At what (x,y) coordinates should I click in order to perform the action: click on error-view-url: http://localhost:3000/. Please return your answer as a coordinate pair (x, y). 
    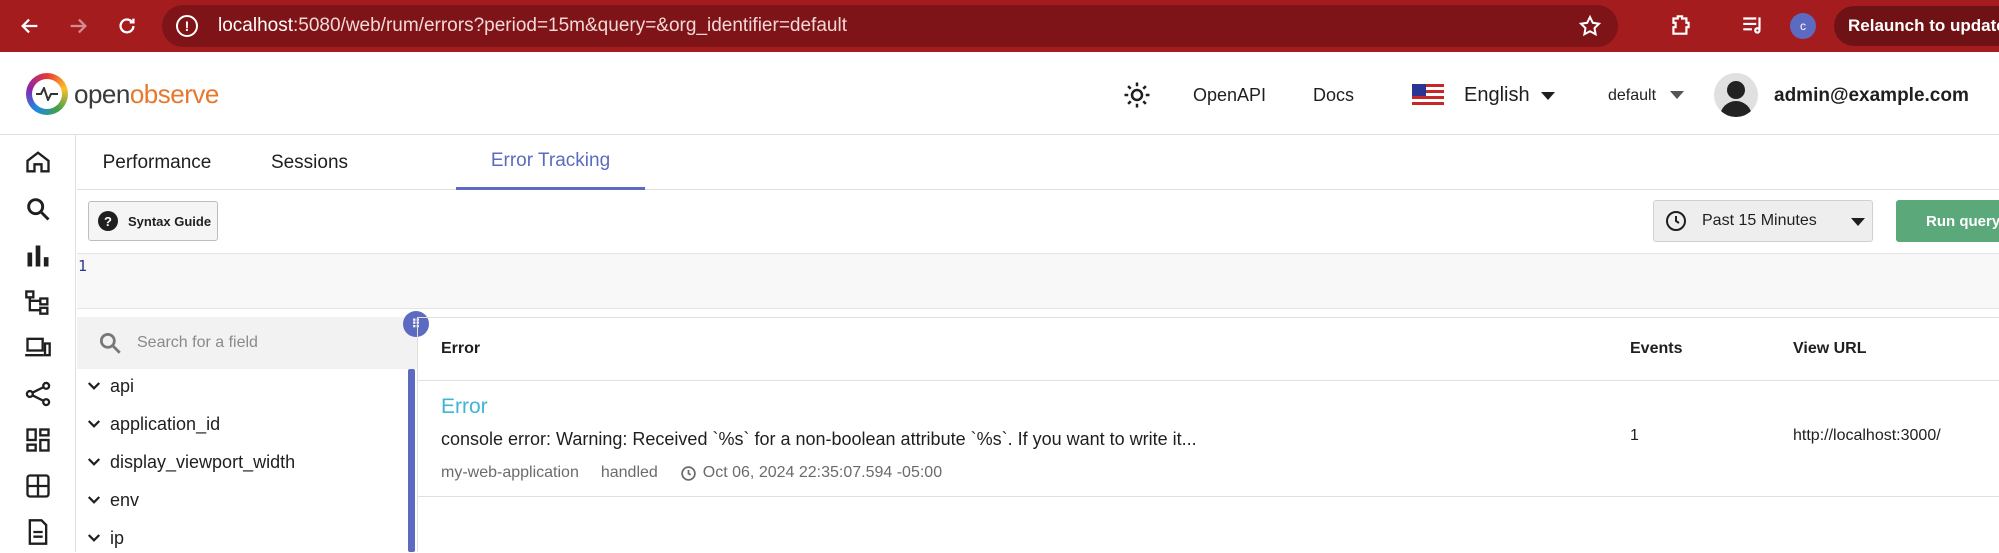
    Looking at the image, I should click on (1867, 436).